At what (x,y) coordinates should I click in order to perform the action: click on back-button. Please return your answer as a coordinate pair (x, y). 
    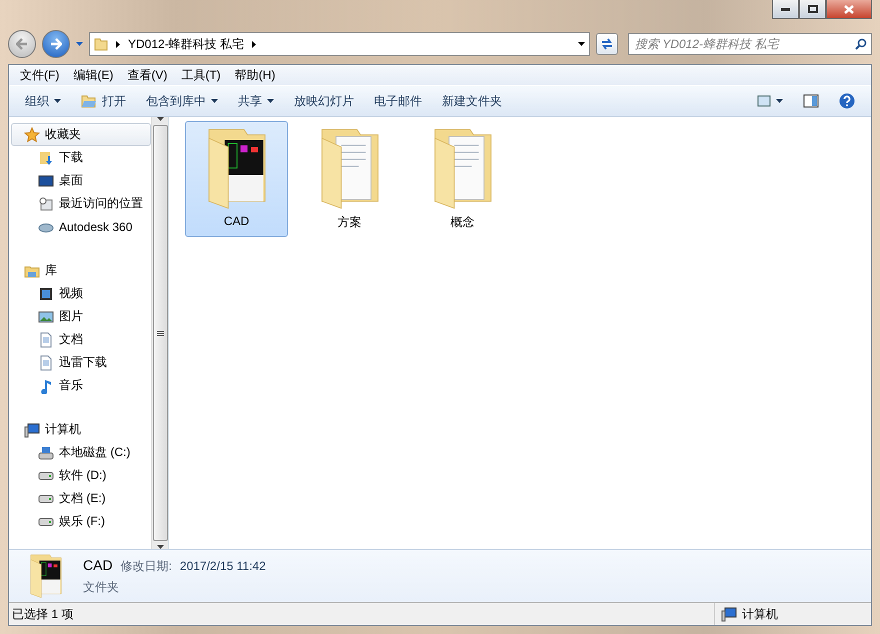
    Looking at the image, I should click on (22, 44).